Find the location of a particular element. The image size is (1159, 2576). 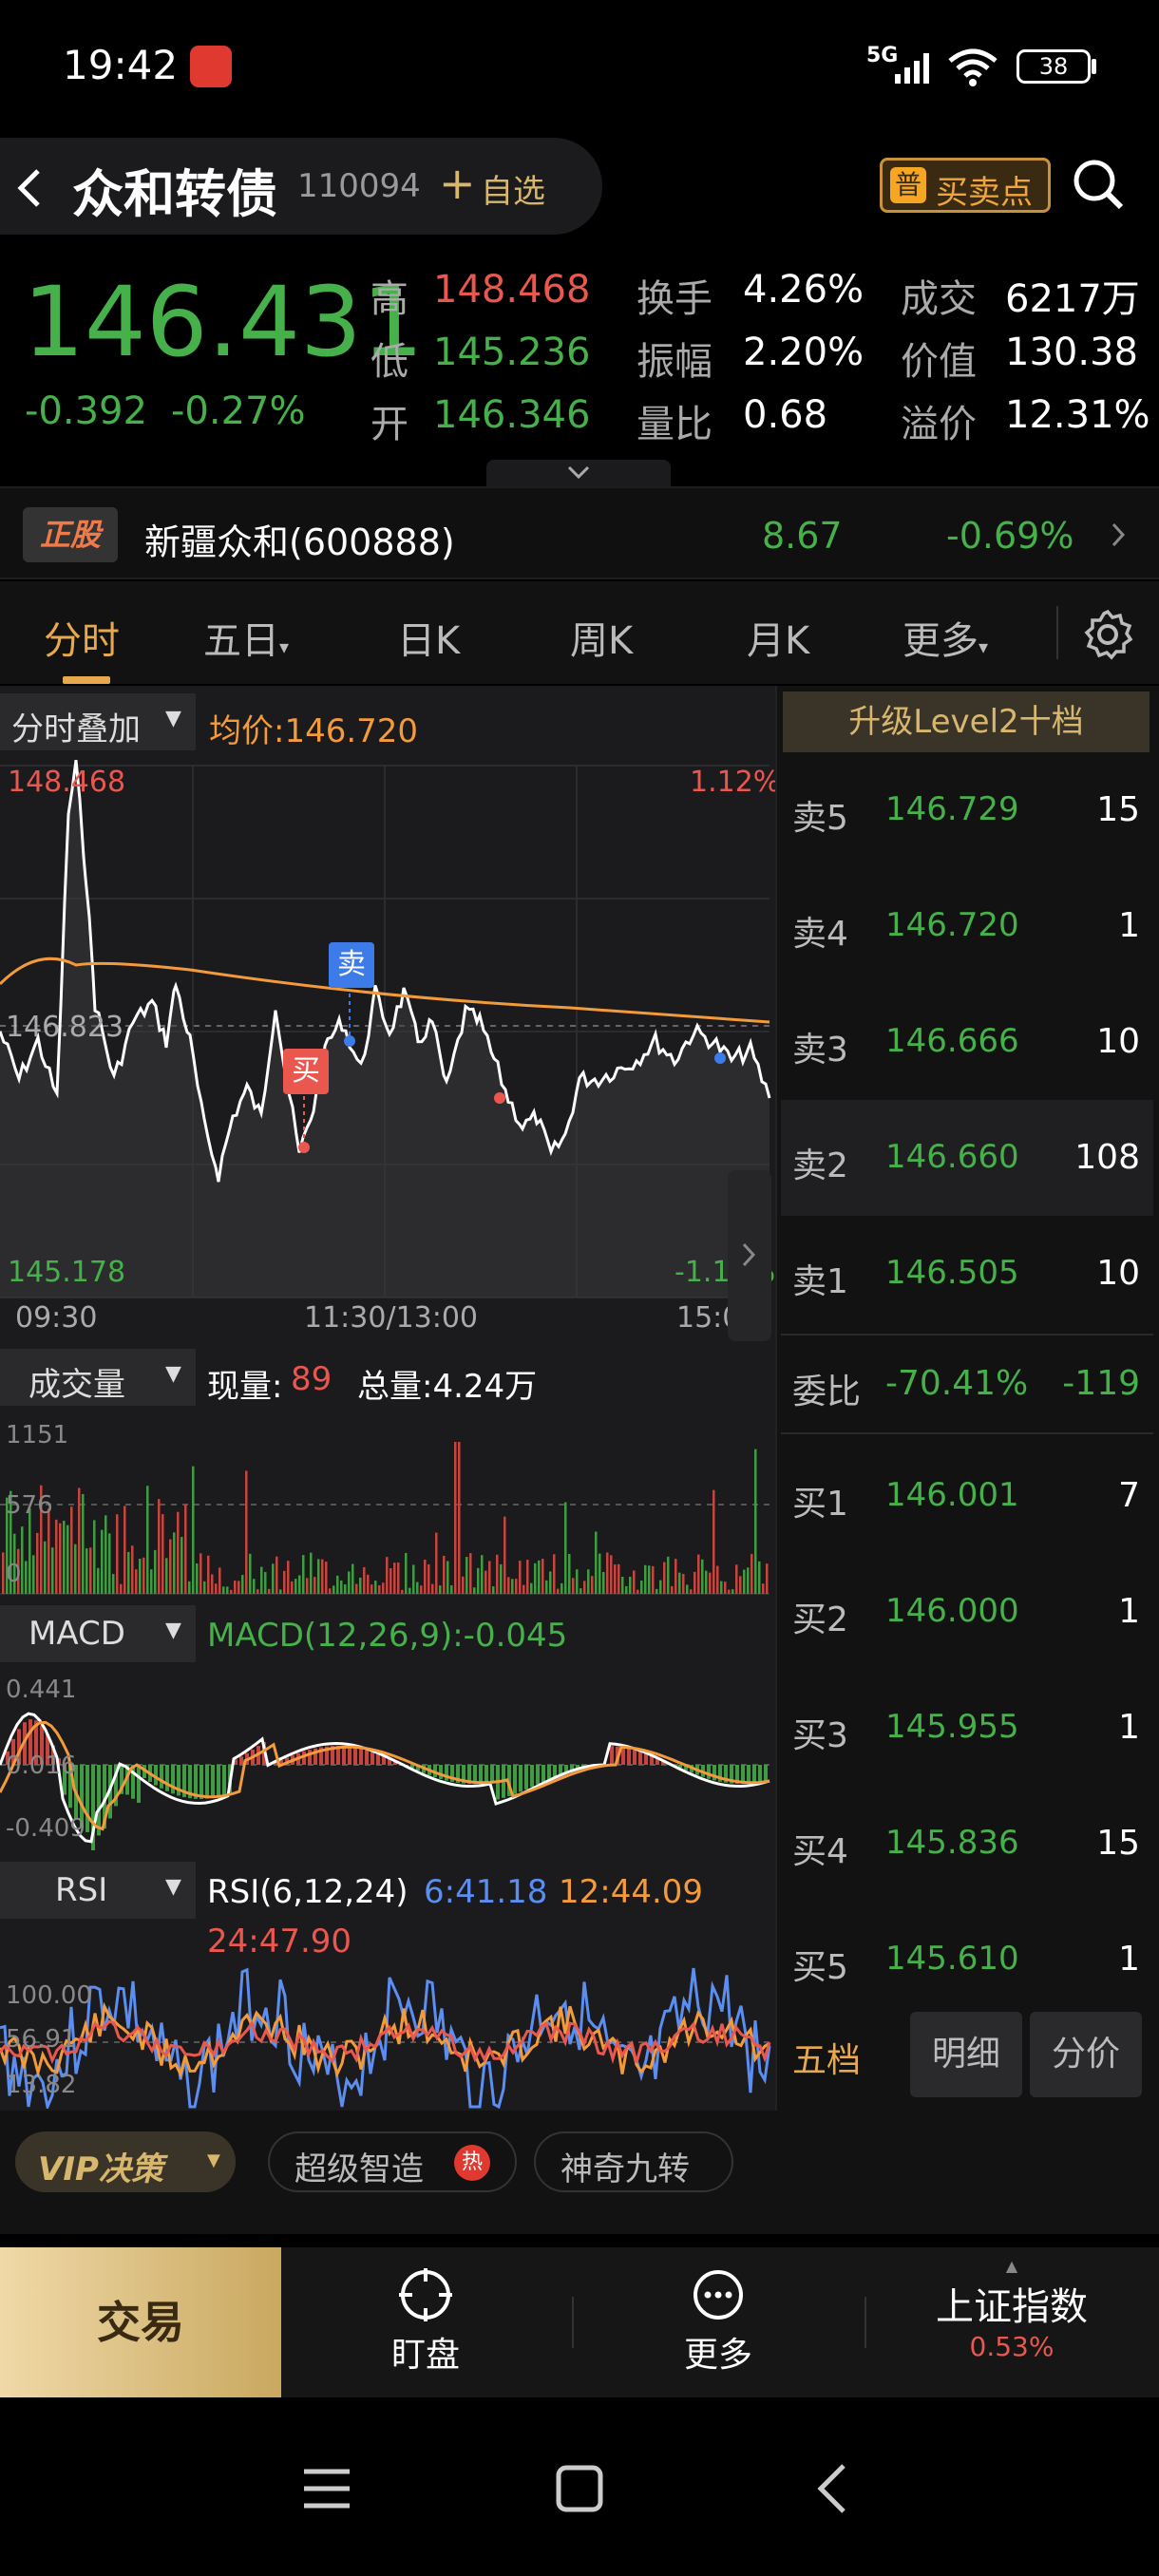

rsi-label: RSI is located at coordinates (81, 1890).